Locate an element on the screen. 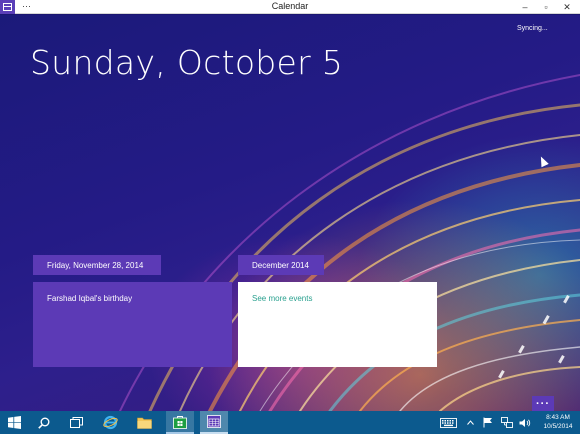 This screenshot has height=434, width=580. store-icon is located at coordinates (180, 422).